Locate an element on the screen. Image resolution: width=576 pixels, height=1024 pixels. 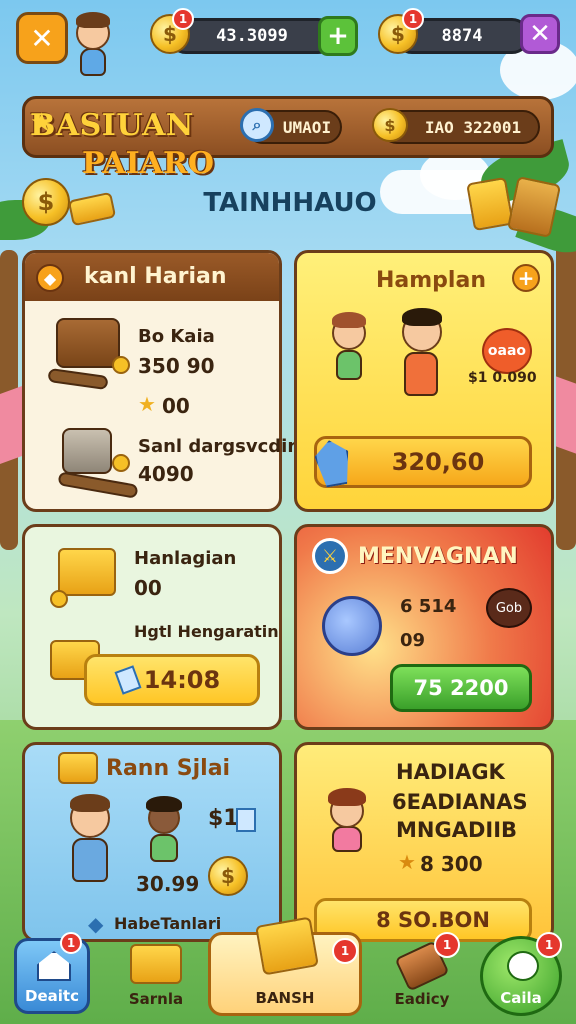
offer-title-line: HADIAGK is located at coordinates (450, 772).